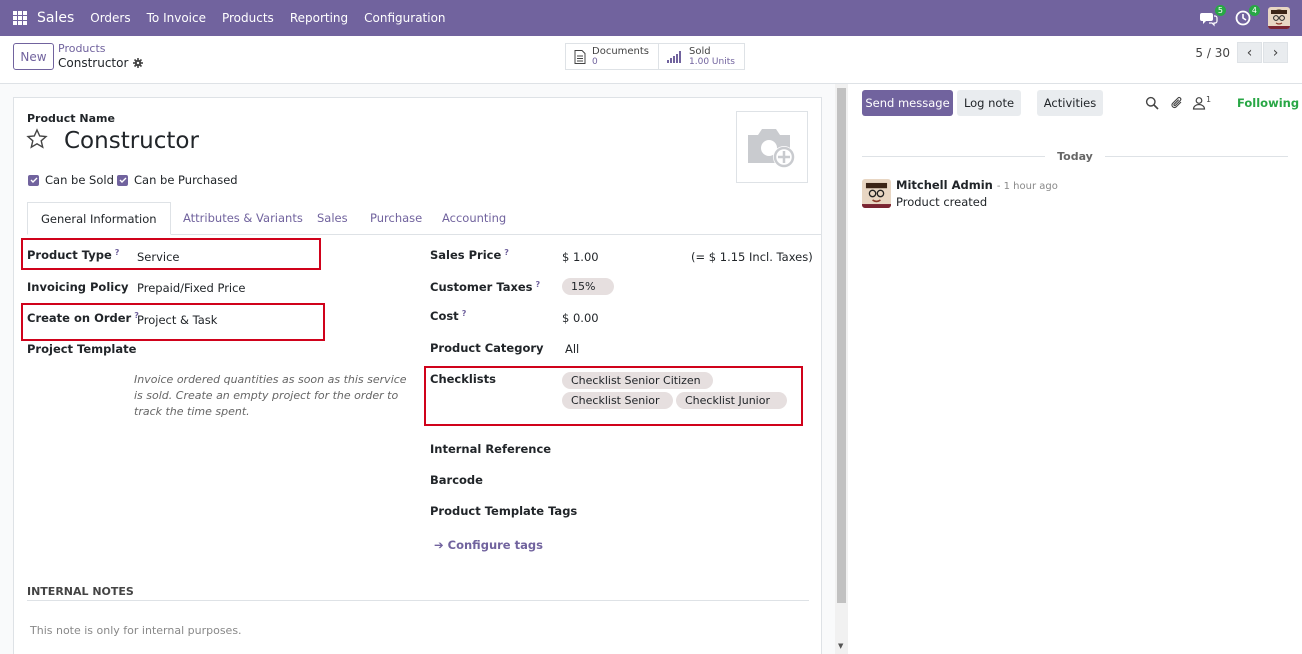 The image size is (1302, 654). I want to click on product-category-label: Product Category, so click(487, 348).